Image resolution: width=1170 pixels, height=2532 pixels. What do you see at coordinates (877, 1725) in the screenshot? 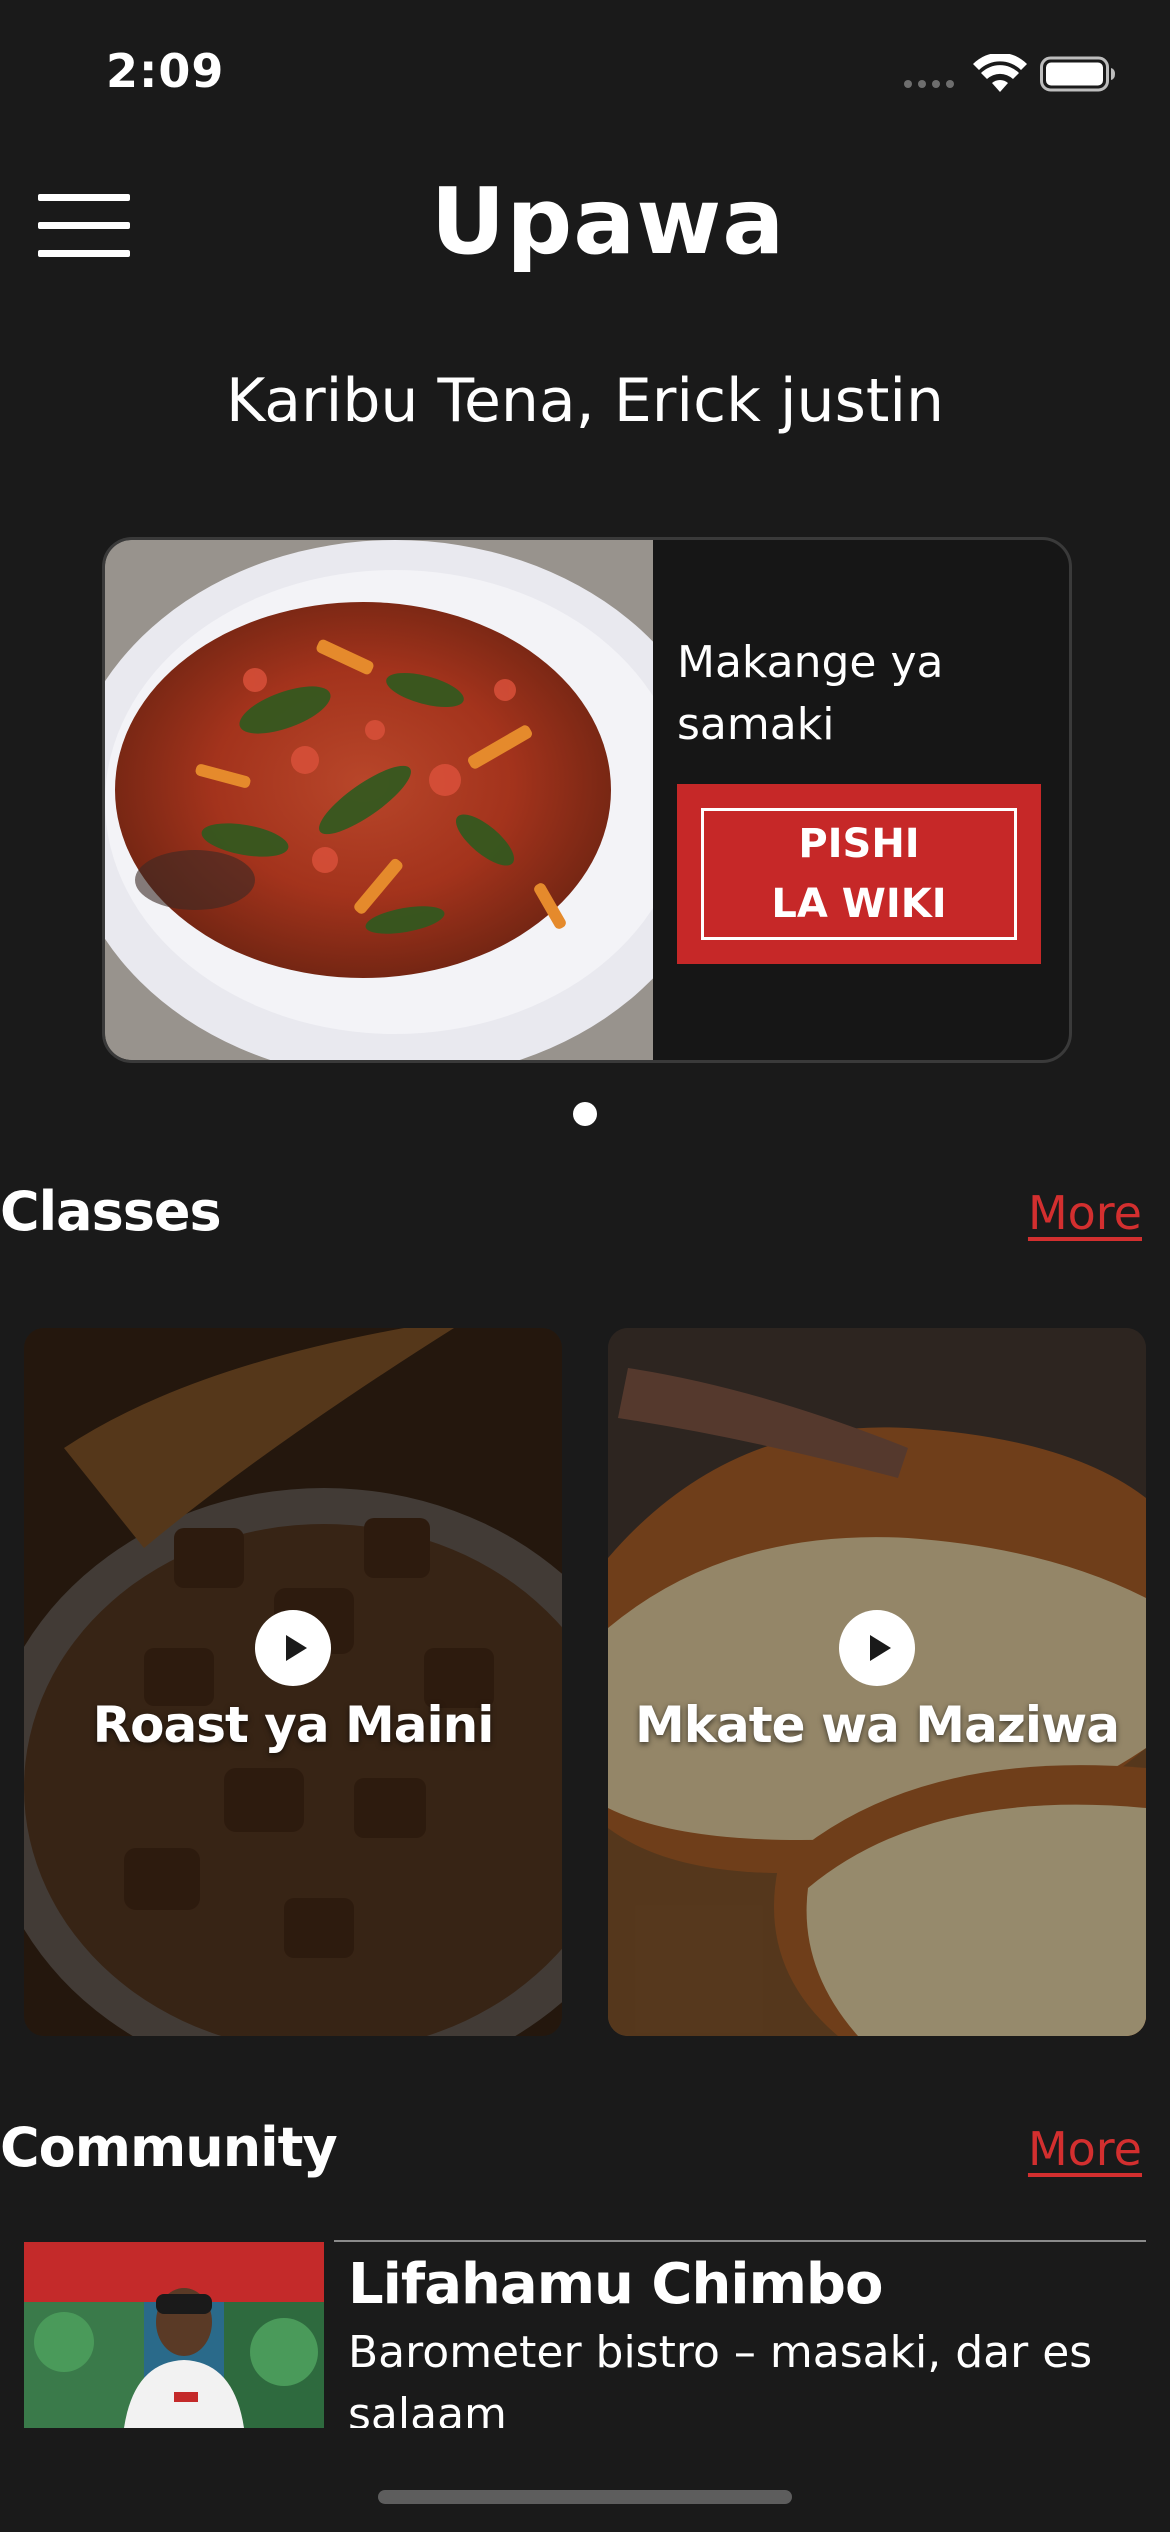
I see `class-title: Mkate wa Maziwa` at bounding box center [877, 1725].